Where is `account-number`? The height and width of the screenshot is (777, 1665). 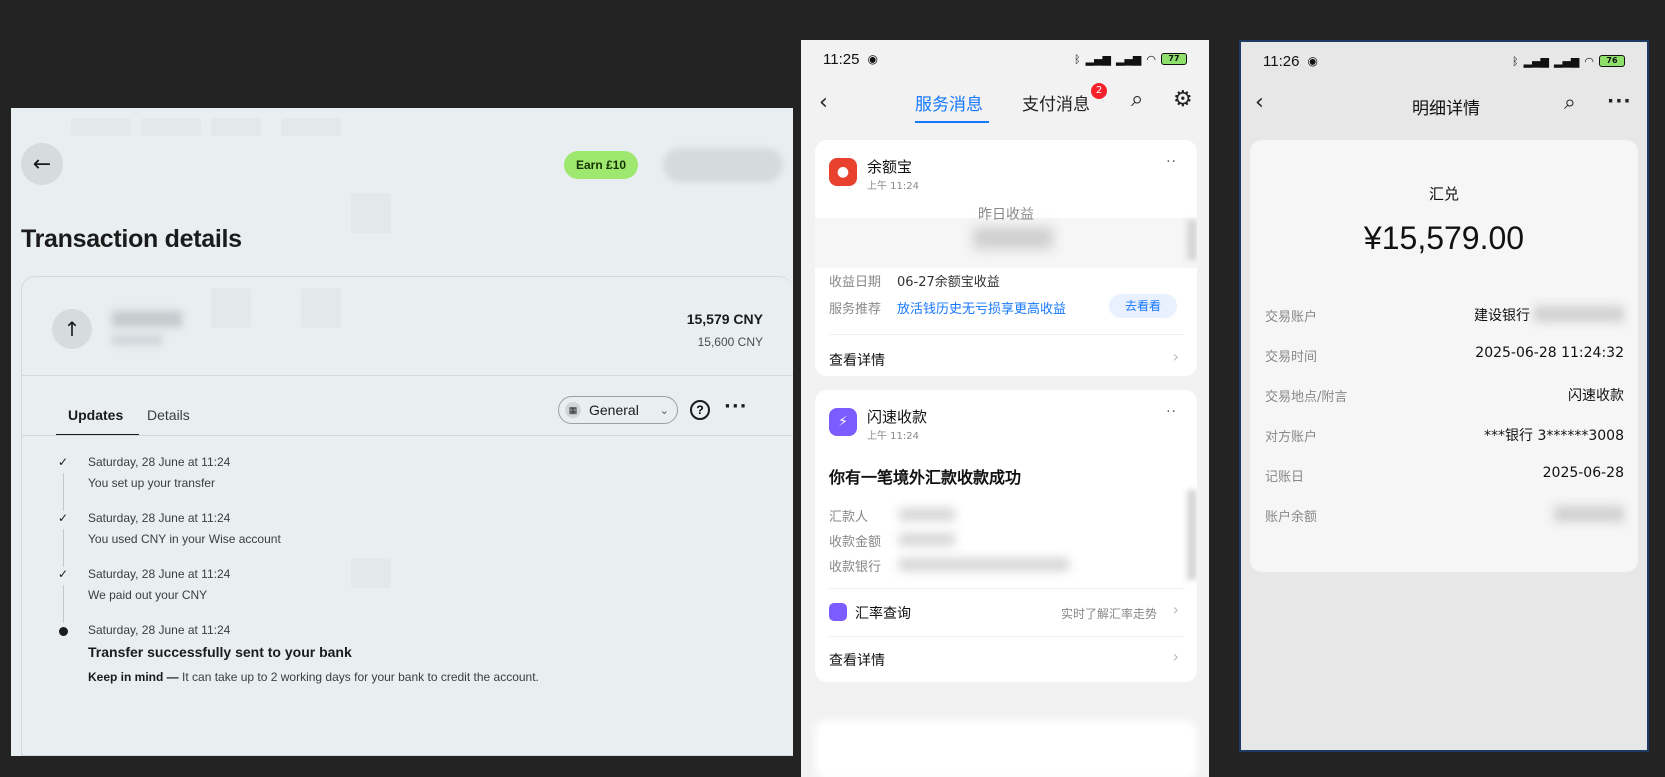 account-number is located at coordinates (1579, 314).